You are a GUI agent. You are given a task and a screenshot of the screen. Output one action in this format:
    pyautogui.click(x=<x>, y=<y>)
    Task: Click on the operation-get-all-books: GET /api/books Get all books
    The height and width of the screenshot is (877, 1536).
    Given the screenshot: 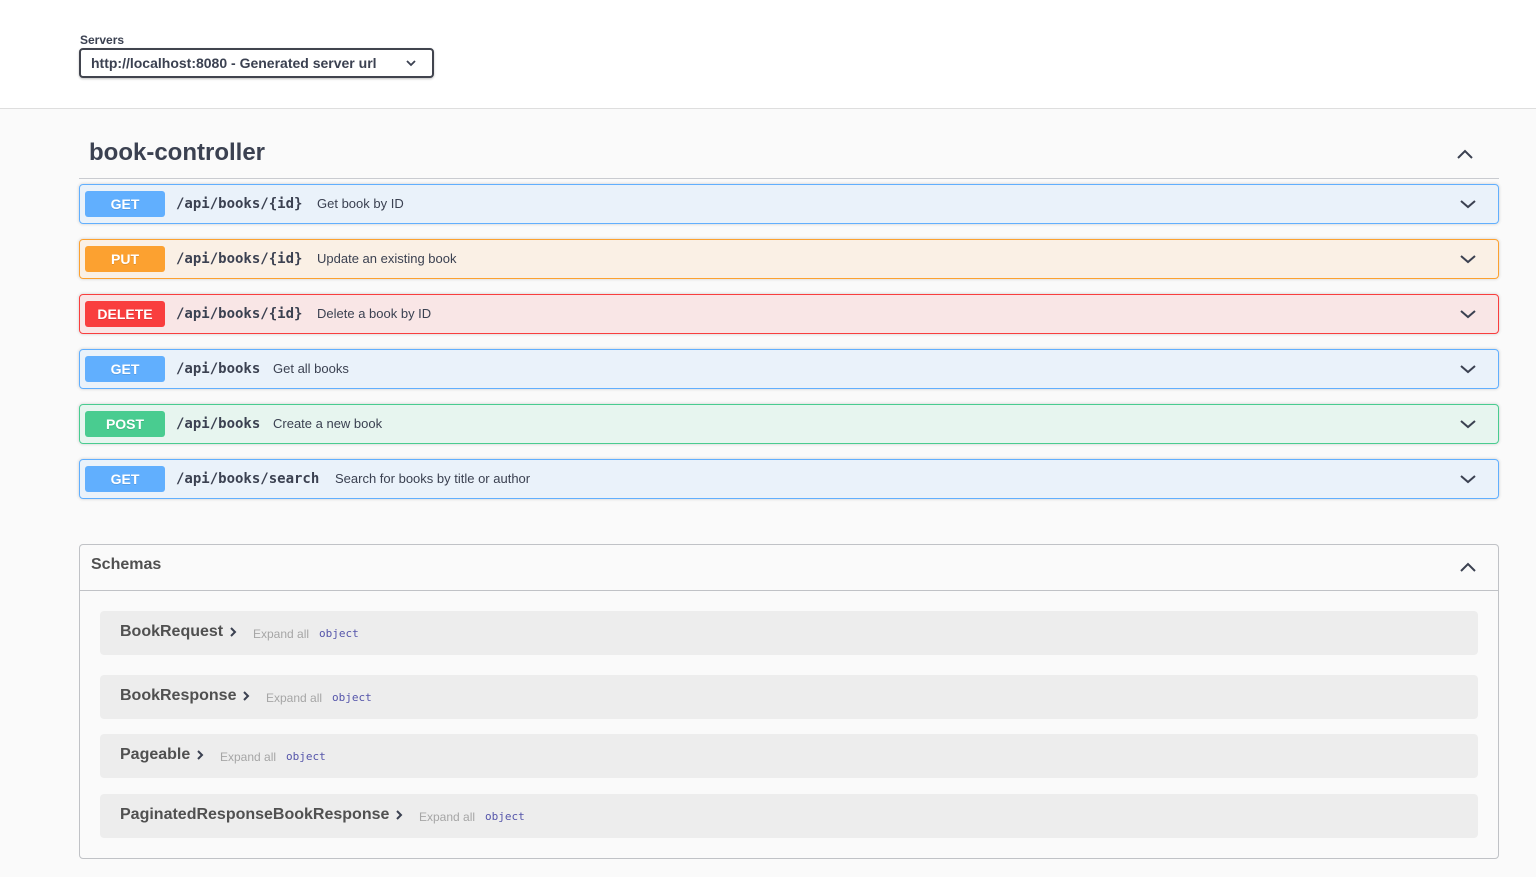 What is the action you would take?
    pyautogui.click(x=789, y=369)
    